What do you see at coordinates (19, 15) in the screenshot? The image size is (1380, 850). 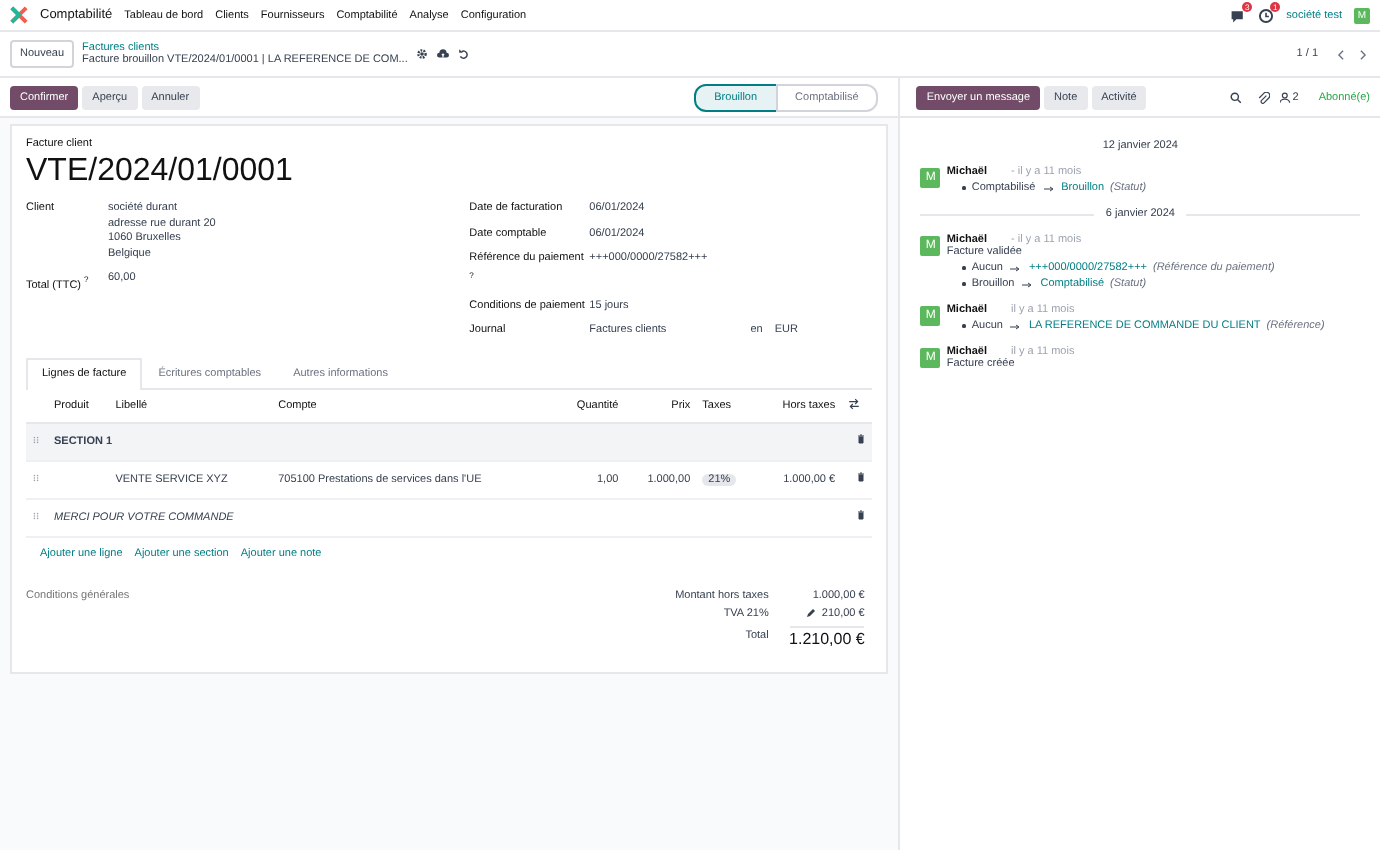 I see `logo-icon` at bounding box center [19, 15].